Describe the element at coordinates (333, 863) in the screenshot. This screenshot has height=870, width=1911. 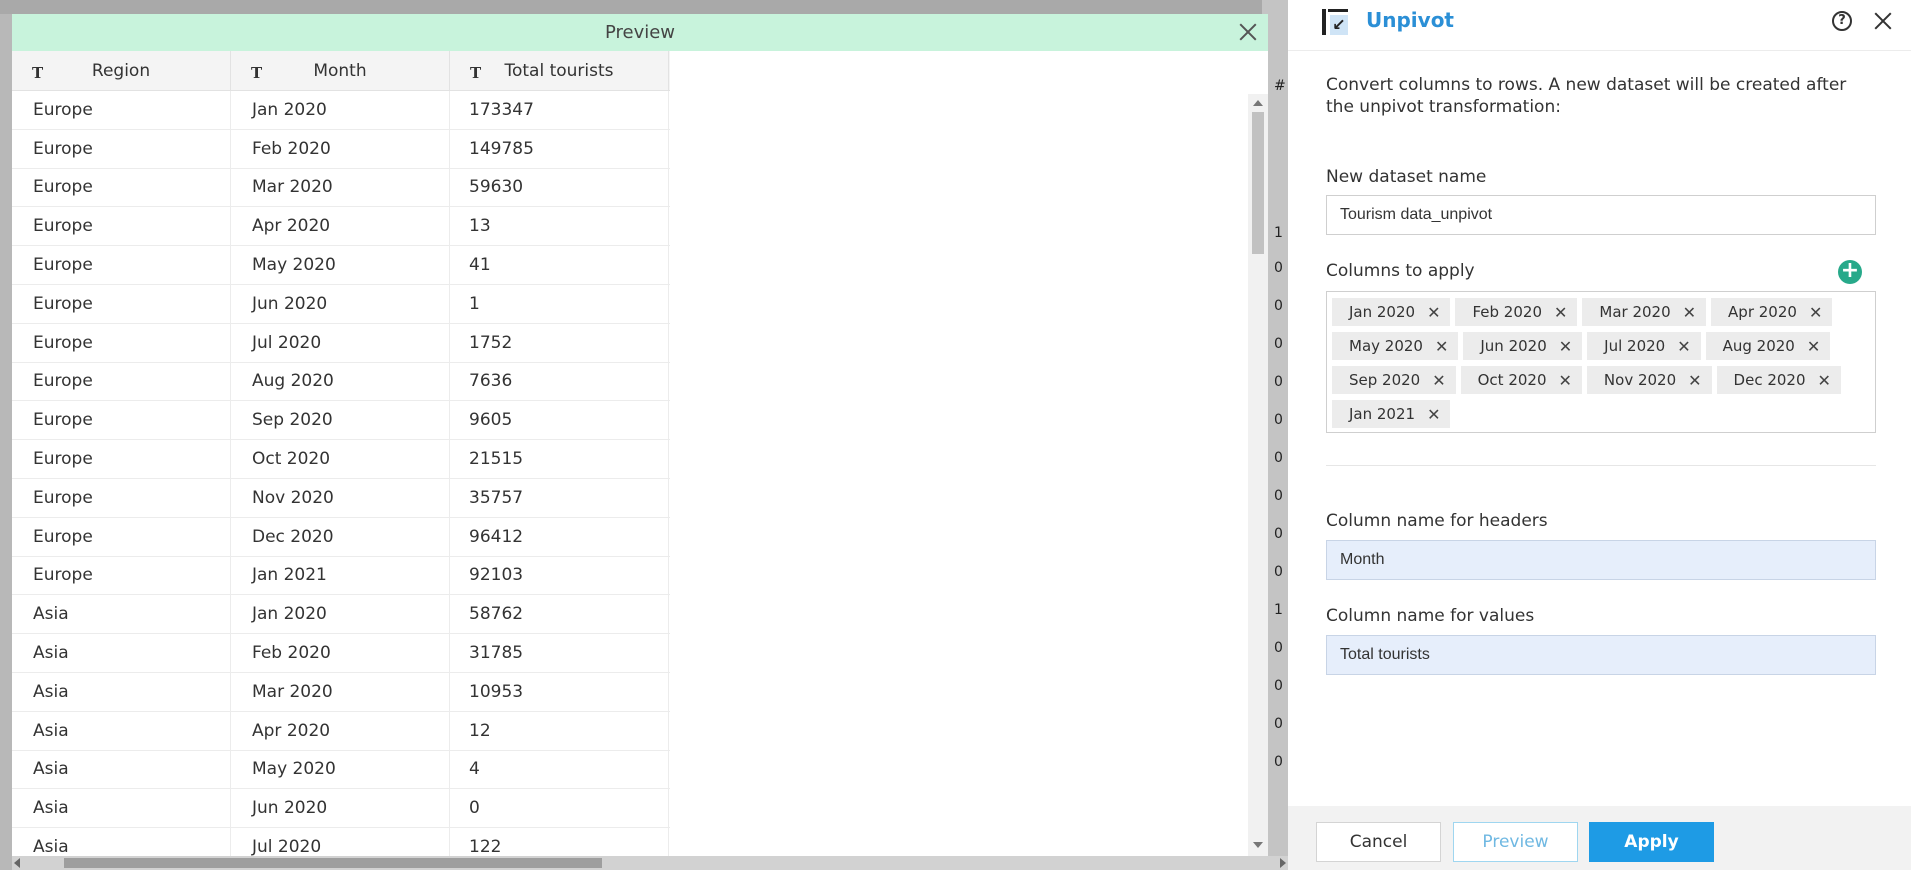
I see `horizontal-scroll-thumb` at that location.